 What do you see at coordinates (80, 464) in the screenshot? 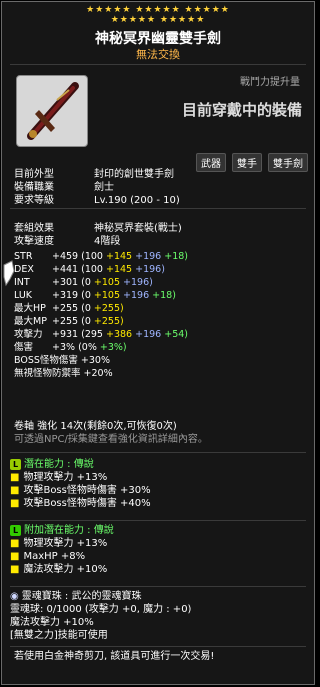
I see `potential-title: L 潛在能力 : 傳說` at bounding box center [80, 464].